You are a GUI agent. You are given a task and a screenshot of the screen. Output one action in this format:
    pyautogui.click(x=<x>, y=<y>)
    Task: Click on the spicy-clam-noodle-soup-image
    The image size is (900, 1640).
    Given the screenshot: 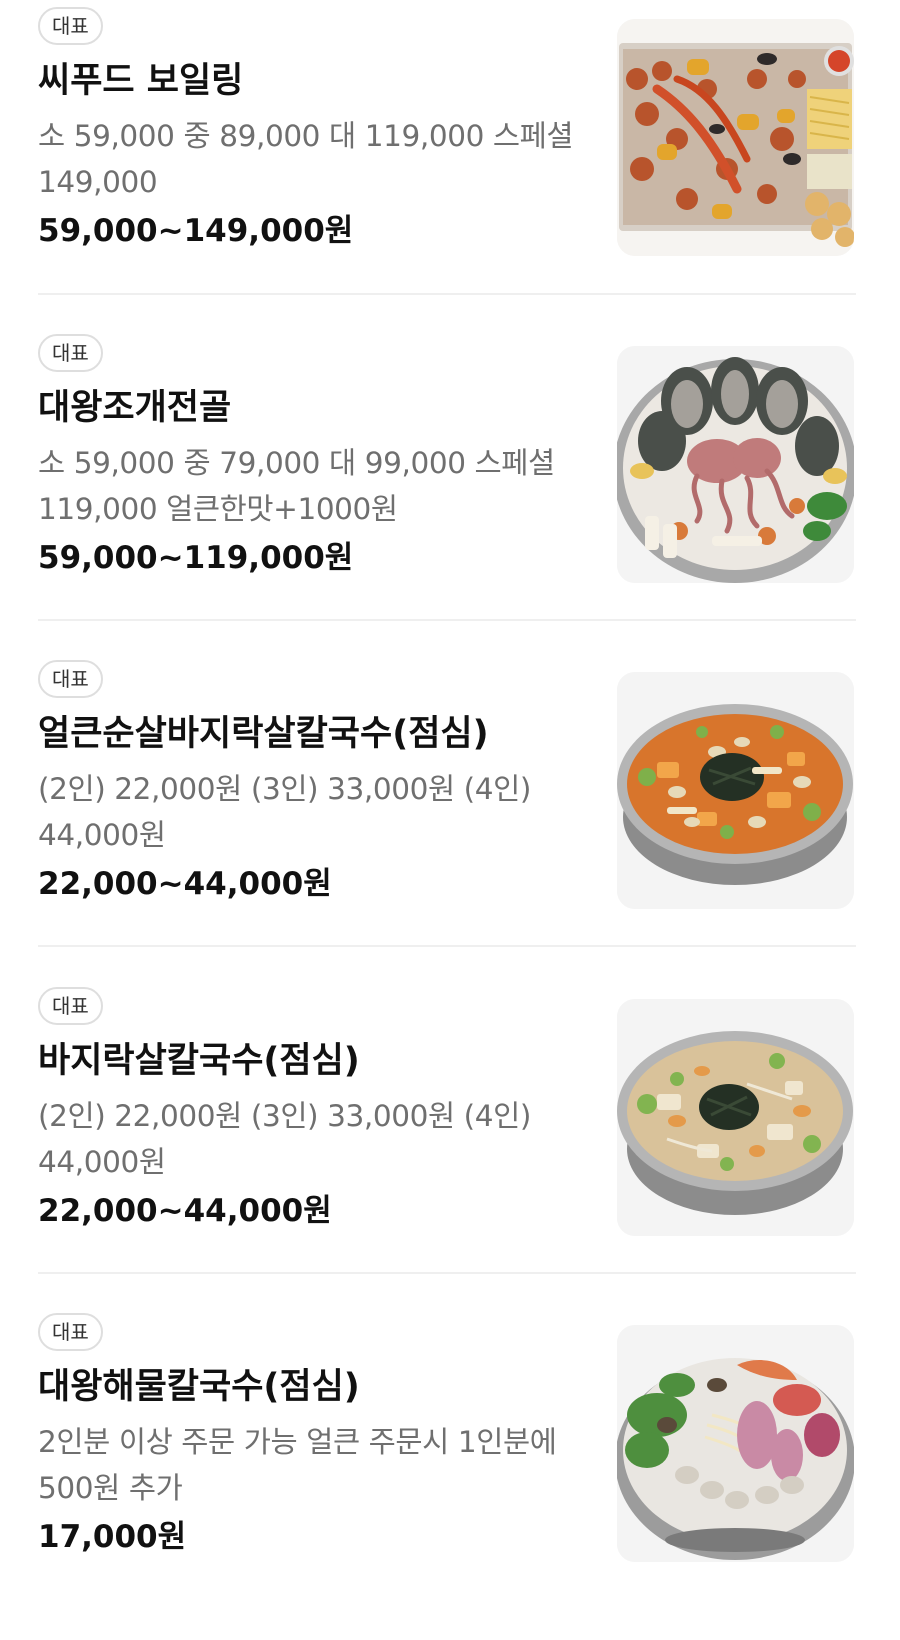 What is the action you would take?
    pyautogui.click(x=735, y=790)
    